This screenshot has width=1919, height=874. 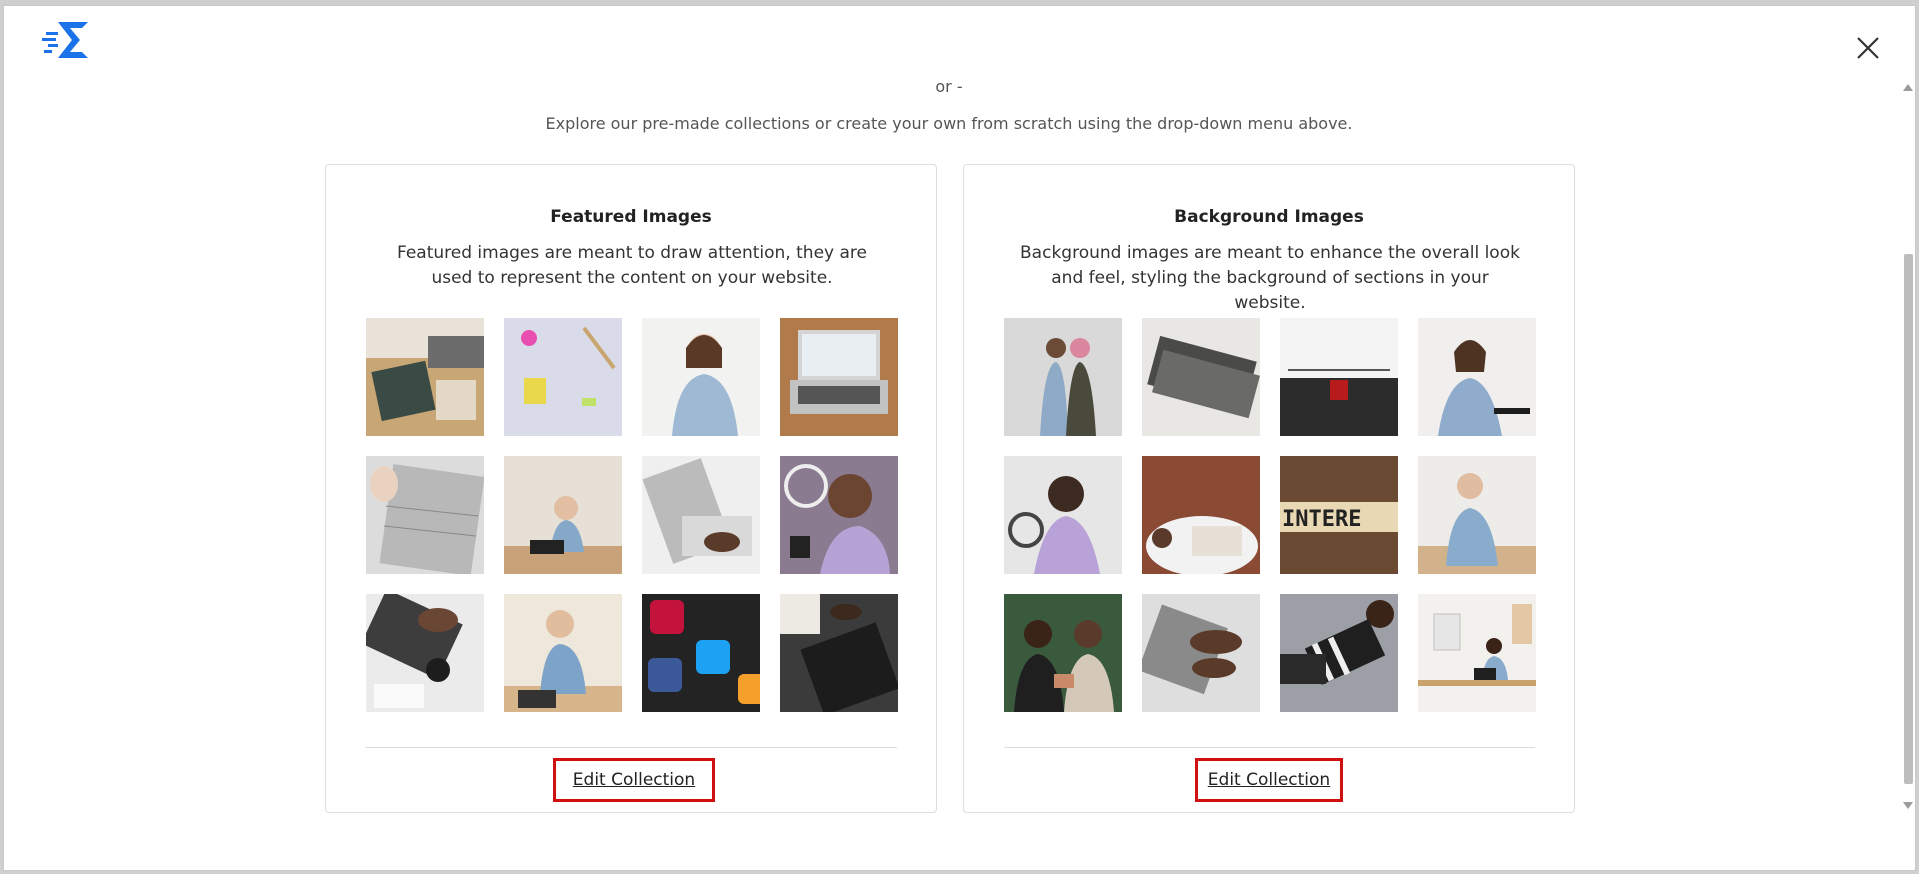 What do you see at coordinates (1201, 515) in the screenshot?
I see `thumbnail-writing-coffee` at bounding box center [1201, 515].